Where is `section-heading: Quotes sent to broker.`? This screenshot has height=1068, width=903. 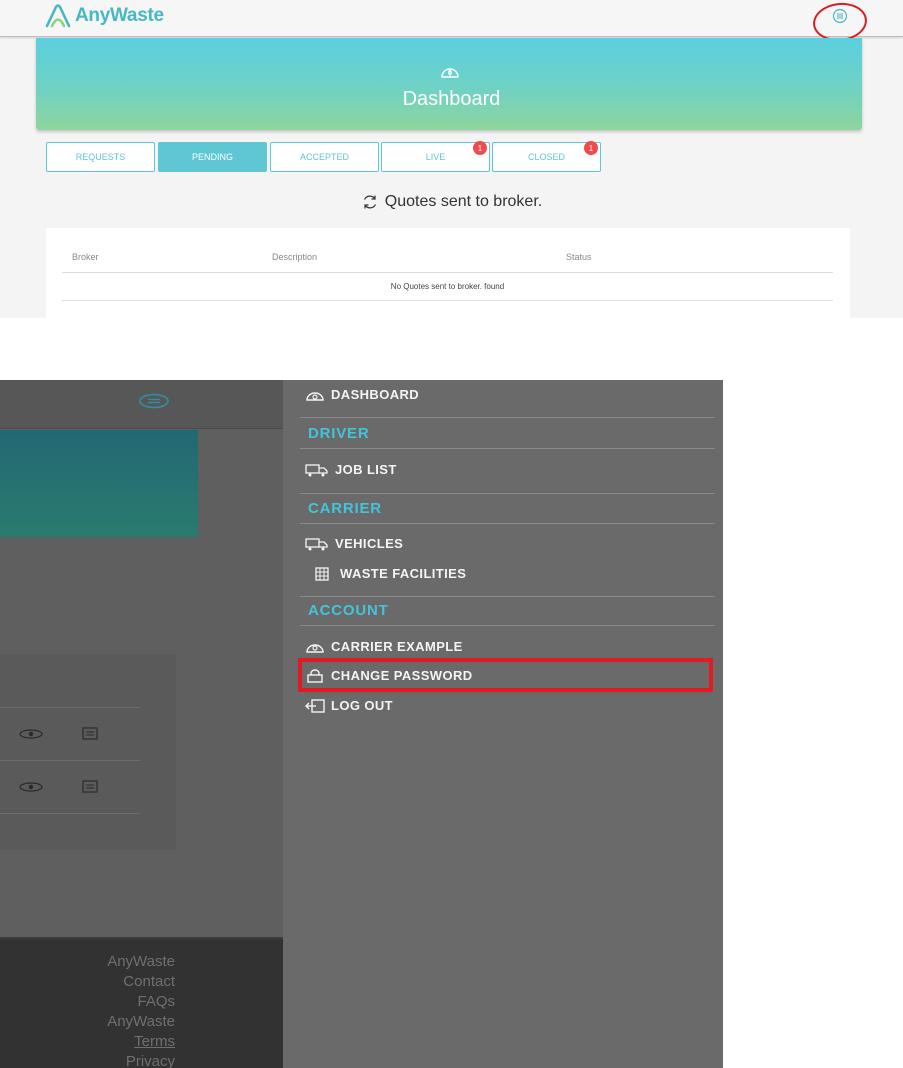 section-heading: Quotes sent to broker. is located at coordinates (451, 202).